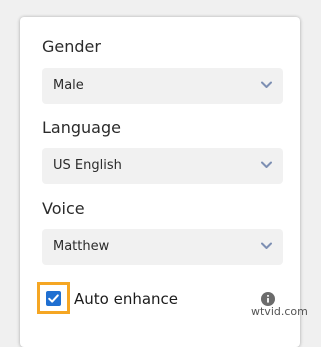  Describe the element at coordinates (268, 299) in the screenshot. I see `info-icon` at that location.